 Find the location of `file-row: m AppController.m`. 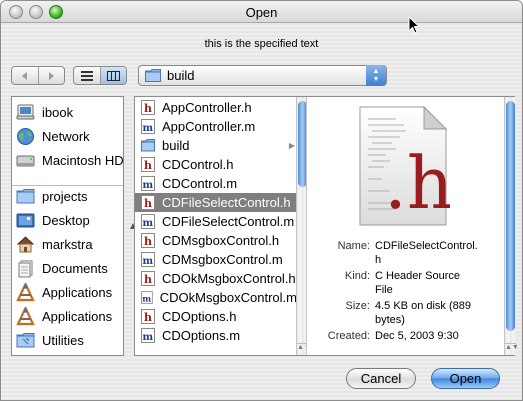

file-row: m AppController.m is located at coordinates (216, 126).